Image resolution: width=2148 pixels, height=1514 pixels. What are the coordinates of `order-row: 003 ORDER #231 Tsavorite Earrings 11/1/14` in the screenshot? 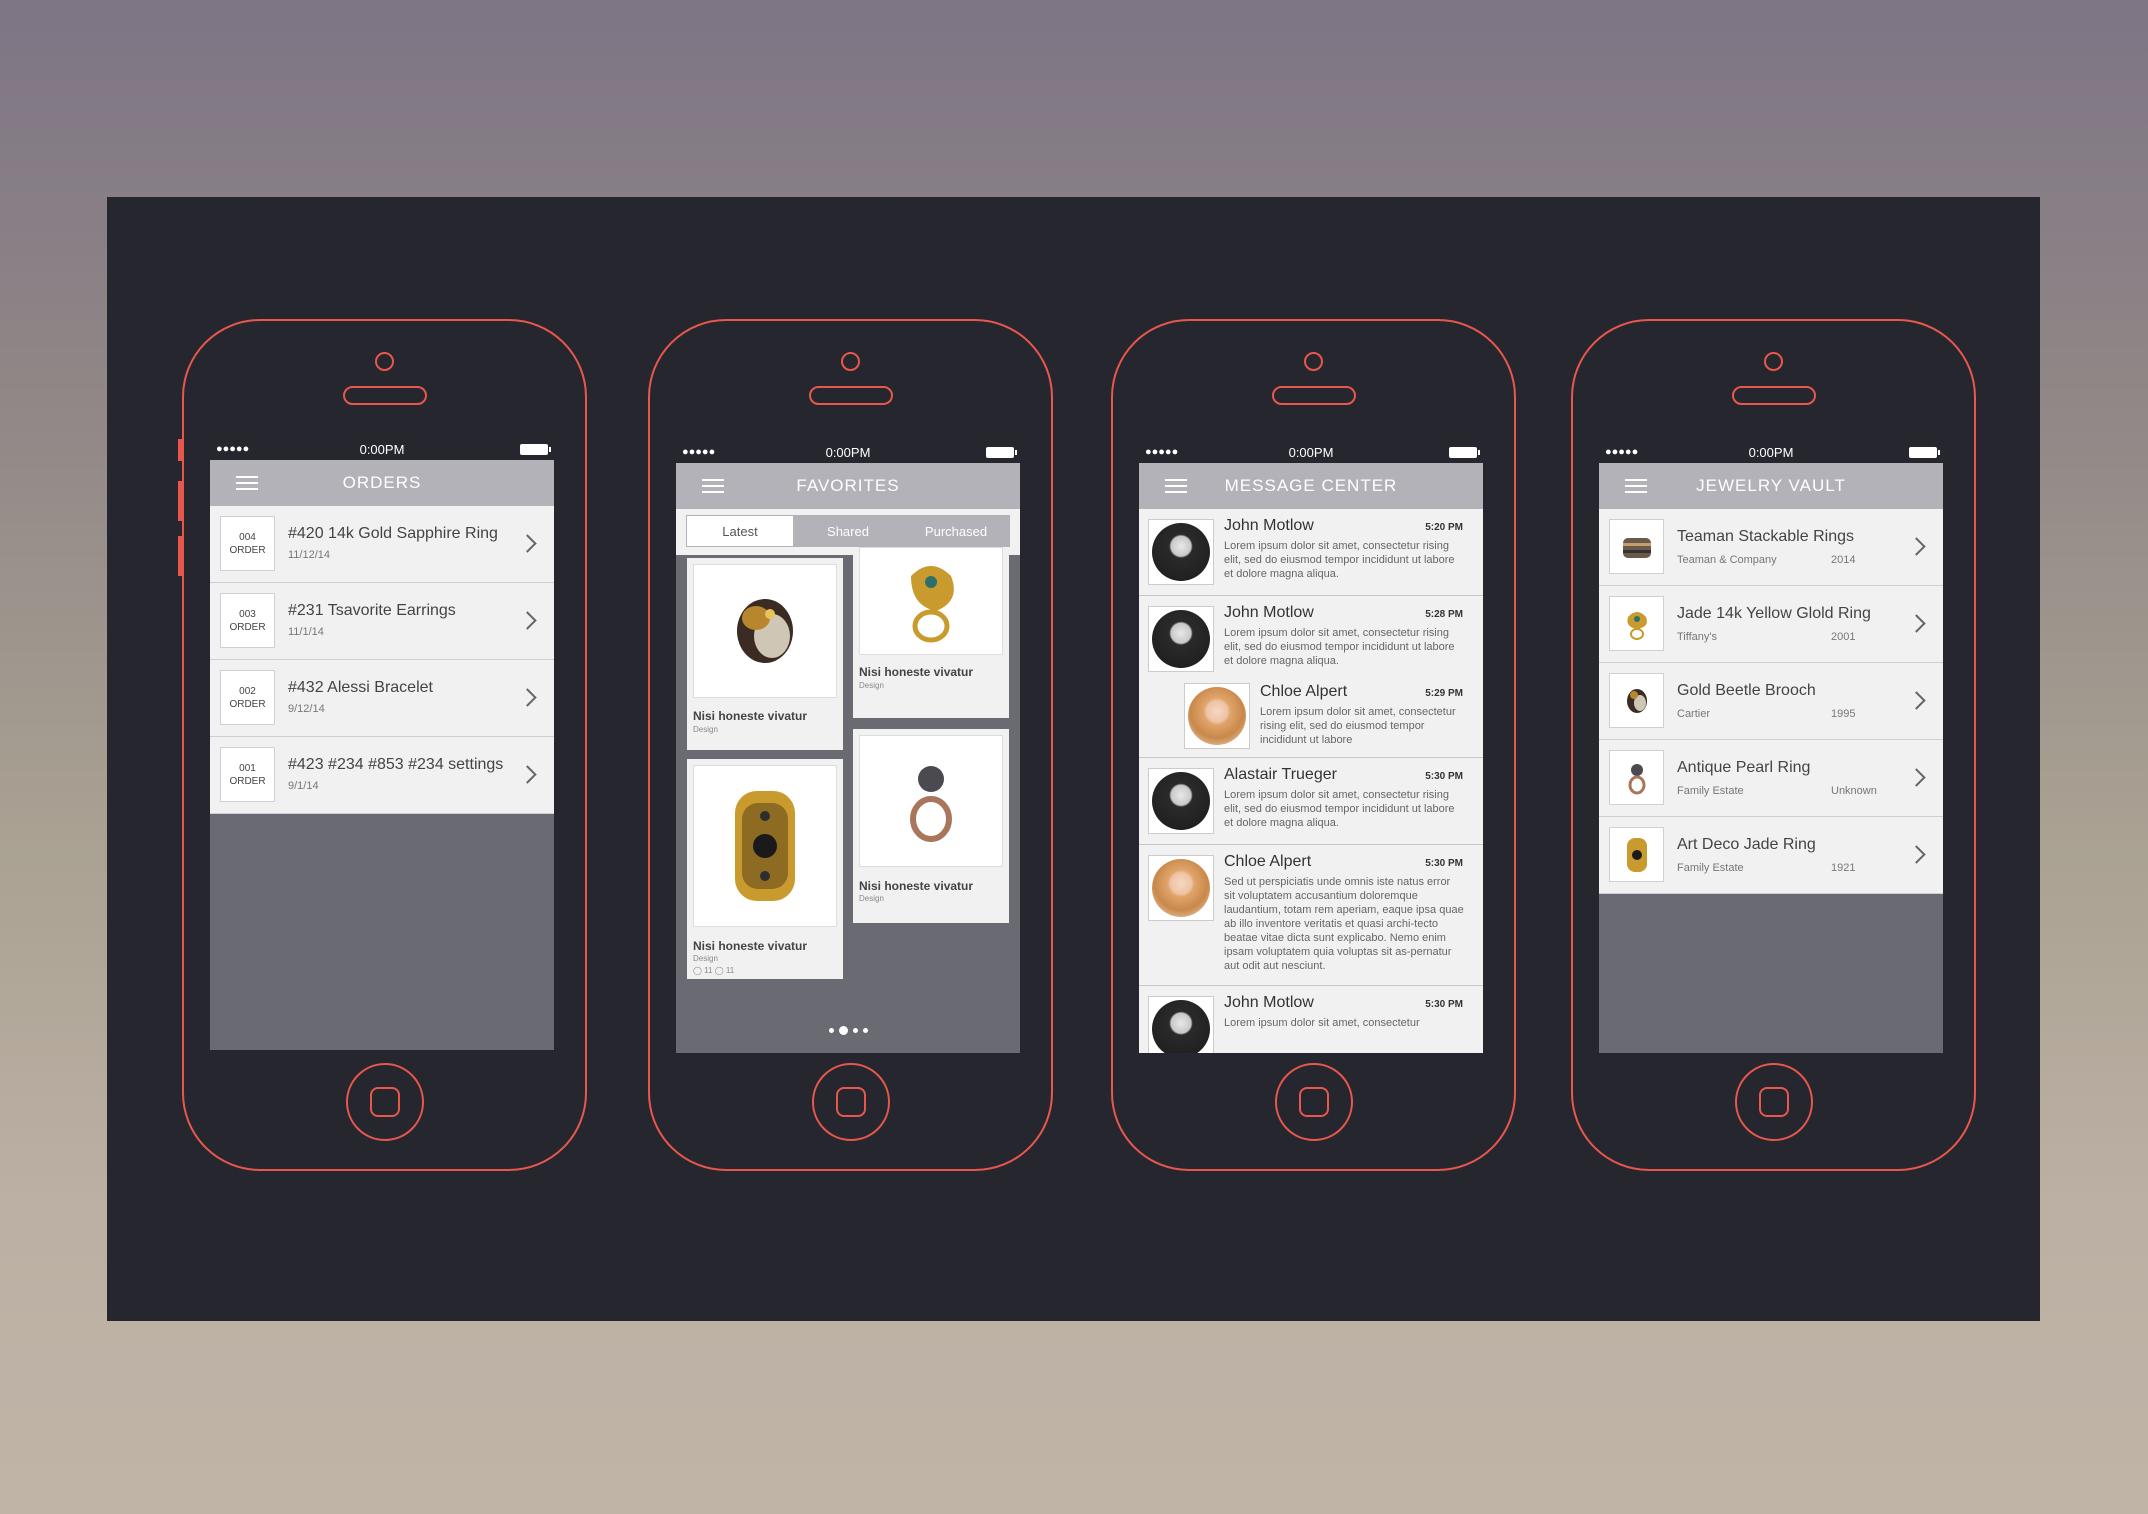 It's located at (382, 621).